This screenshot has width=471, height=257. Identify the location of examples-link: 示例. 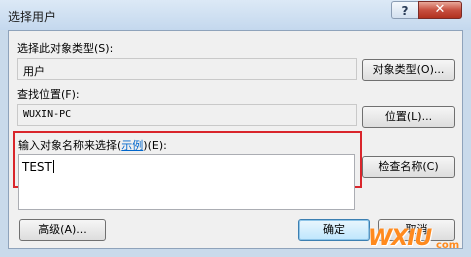
(132, 145).